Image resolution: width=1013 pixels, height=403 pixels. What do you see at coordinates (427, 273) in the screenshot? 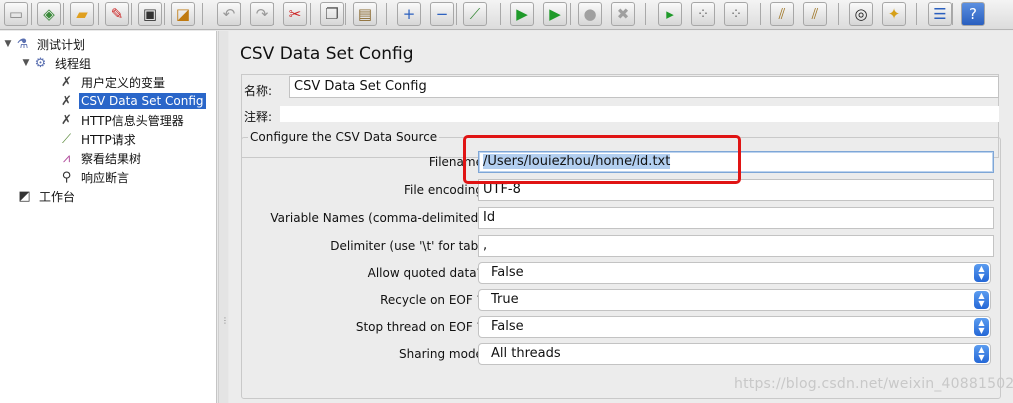
I see `allow-quoted-label: Allow quoted data?:` at bounding box center [427, 273].